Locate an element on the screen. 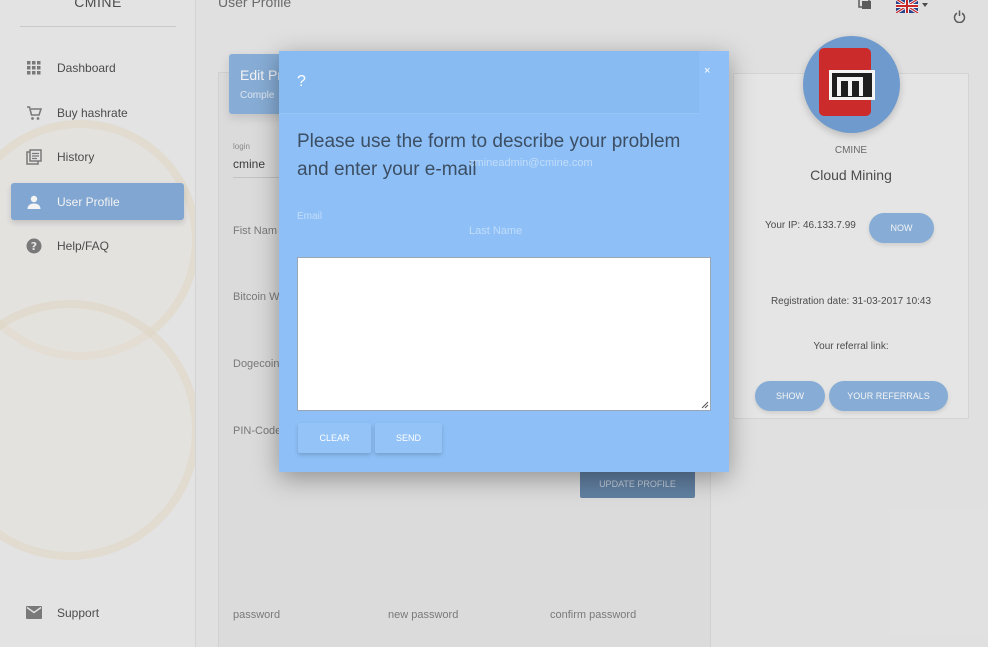  resize-grip-icon is located at coordinates (705, 405).